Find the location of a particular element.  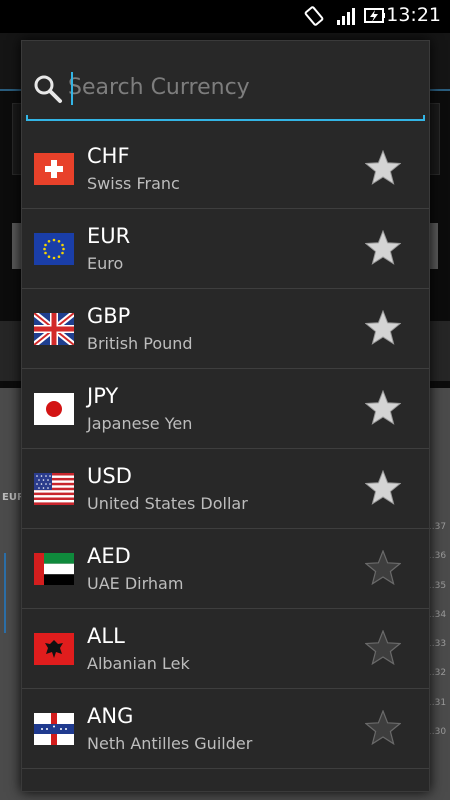

search-bar is located at coordinates (225, 84).